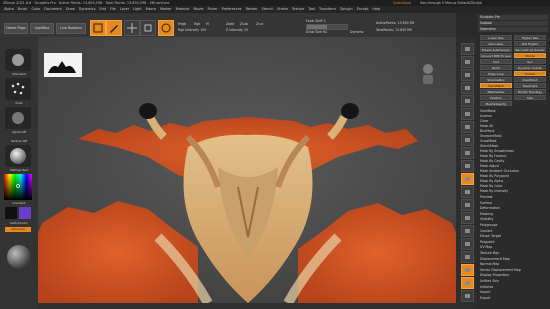 This screenshot has width=550, height=309. Describe the element at coordinates (494, 176) in the screenshot. I see `masking-mask-by-polypaint: Mask By Polypaint` at that location.